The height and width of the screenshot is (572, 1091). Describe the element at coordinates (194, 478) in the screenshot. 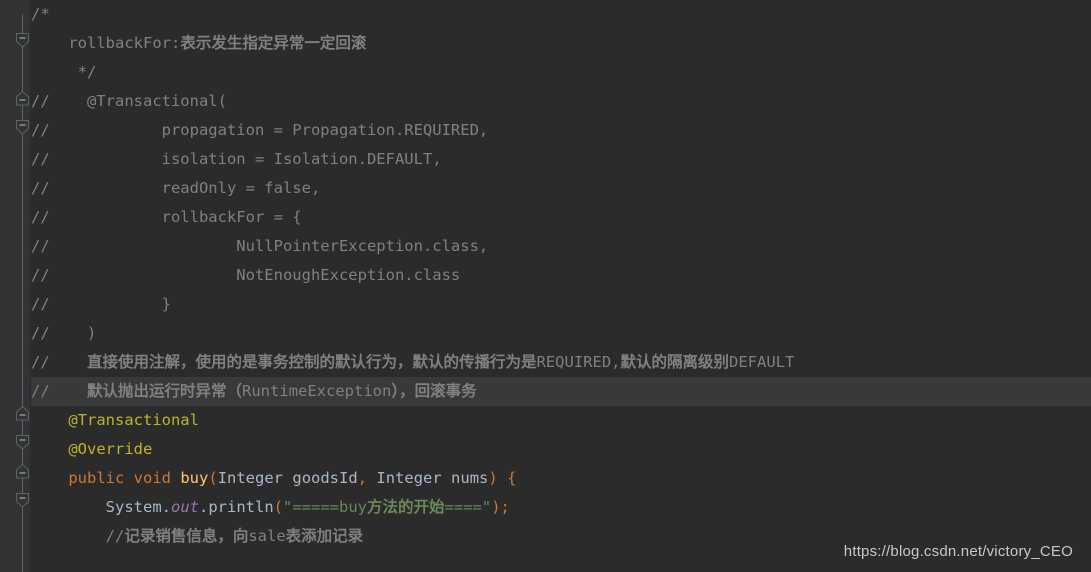

I see `method-name-buy: buy` at that location.